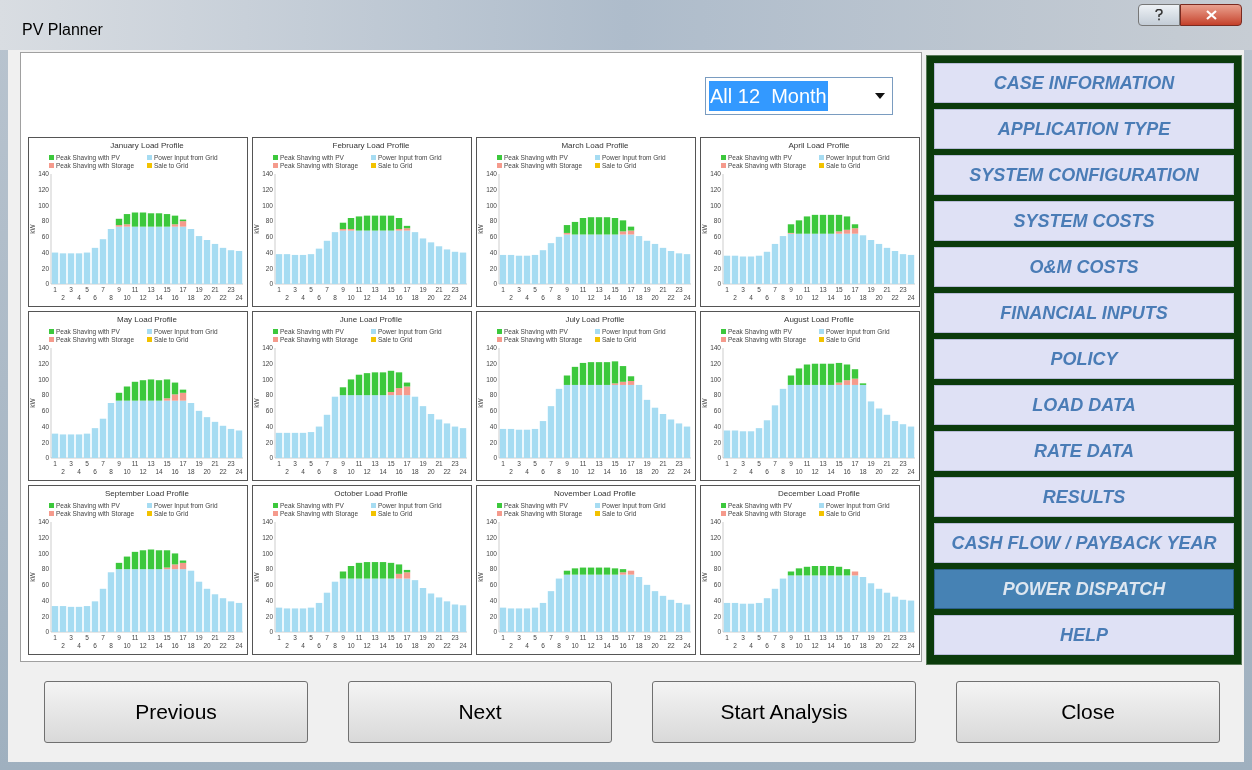  Describe the element at coordinates (147, 145) in the screenshot. I see `chart-title: January Load Profile` at that location.